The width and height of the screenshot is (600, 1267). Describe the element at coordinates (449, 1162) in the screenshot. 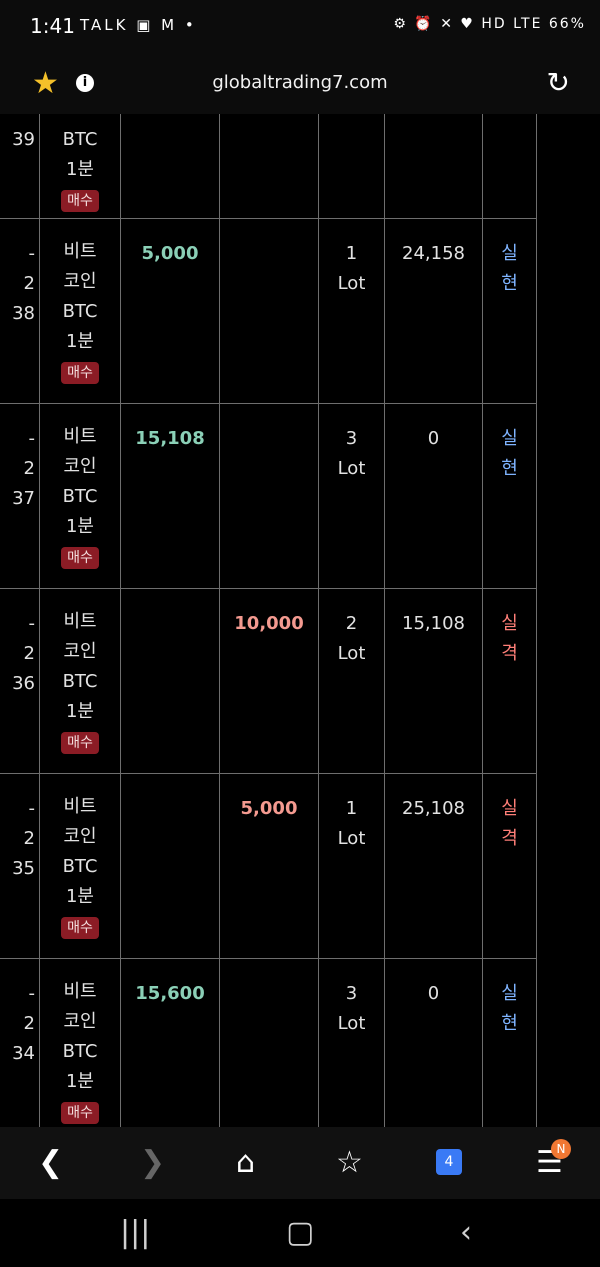

I see `tabs-button: 4` at that location.